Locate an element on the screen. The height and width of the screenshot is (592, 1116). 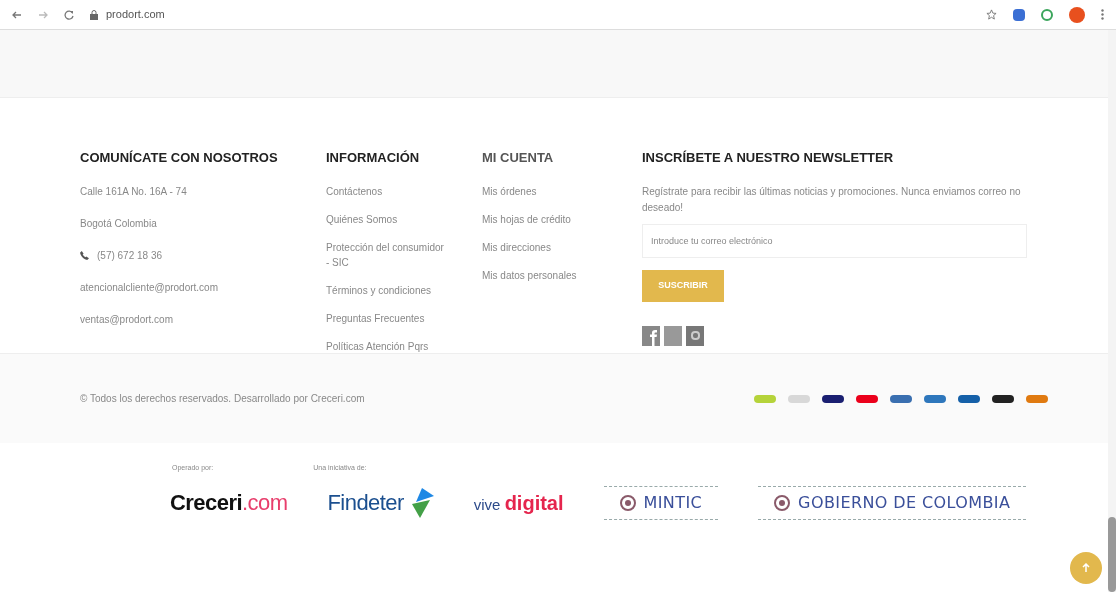
column-title: INFORMACIÓN is located at coordinates (373, 158).